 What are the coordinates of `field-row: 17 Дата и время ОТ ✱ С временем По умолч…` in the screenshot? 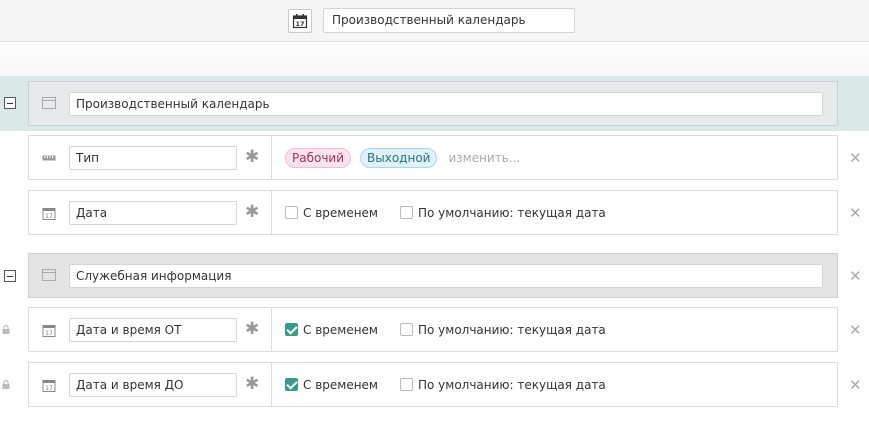 It's located at (433, 329).